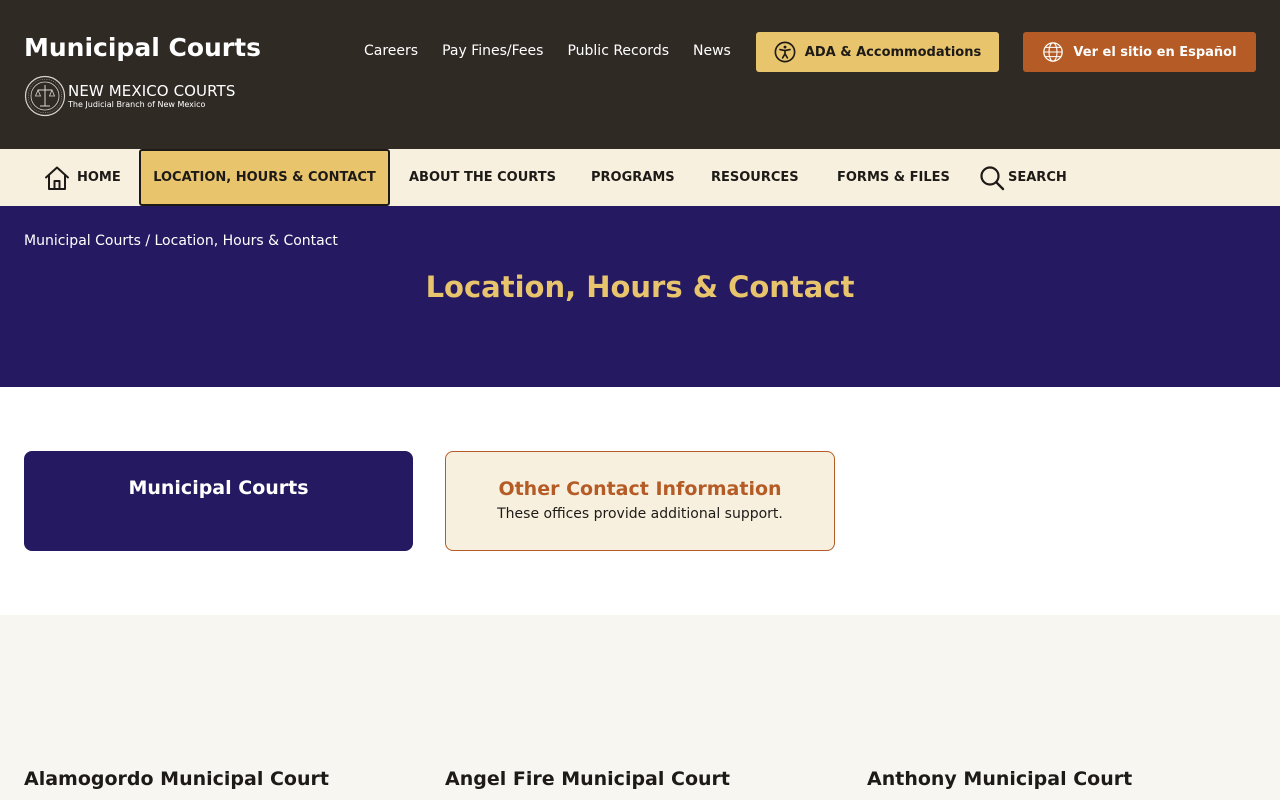 The image size is (1280, 800). I want to click on breadcrumb-current: Location, Hours & Contact, so click(246, 241).